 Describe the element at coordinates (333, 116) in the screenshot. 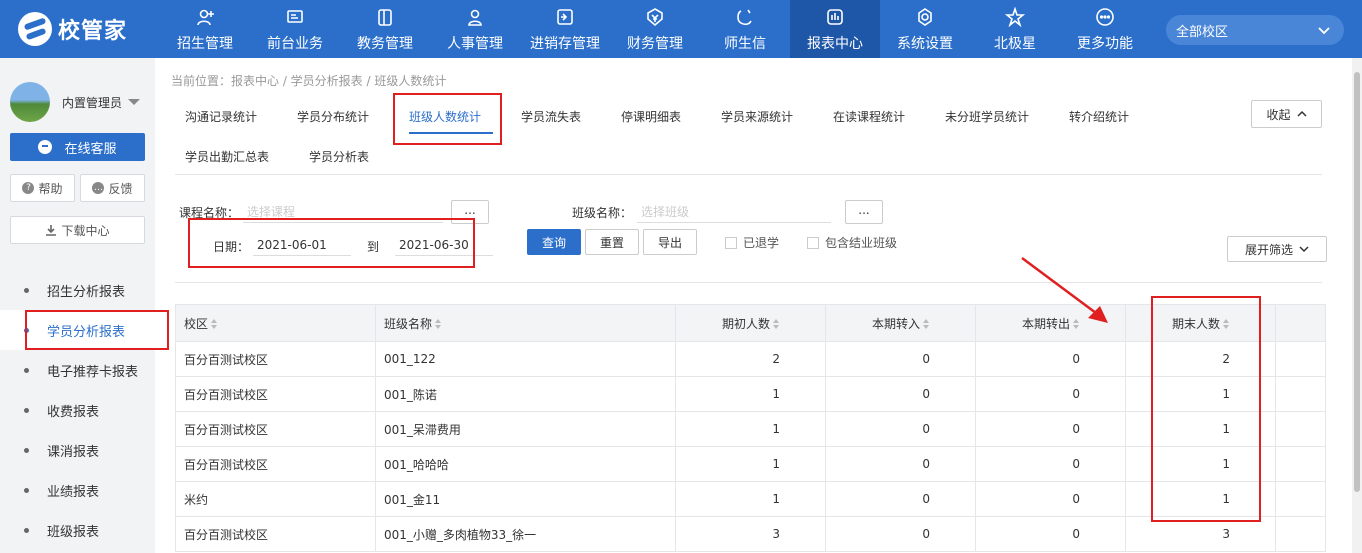

I see `tab-1: 学员分布统计` at that location.